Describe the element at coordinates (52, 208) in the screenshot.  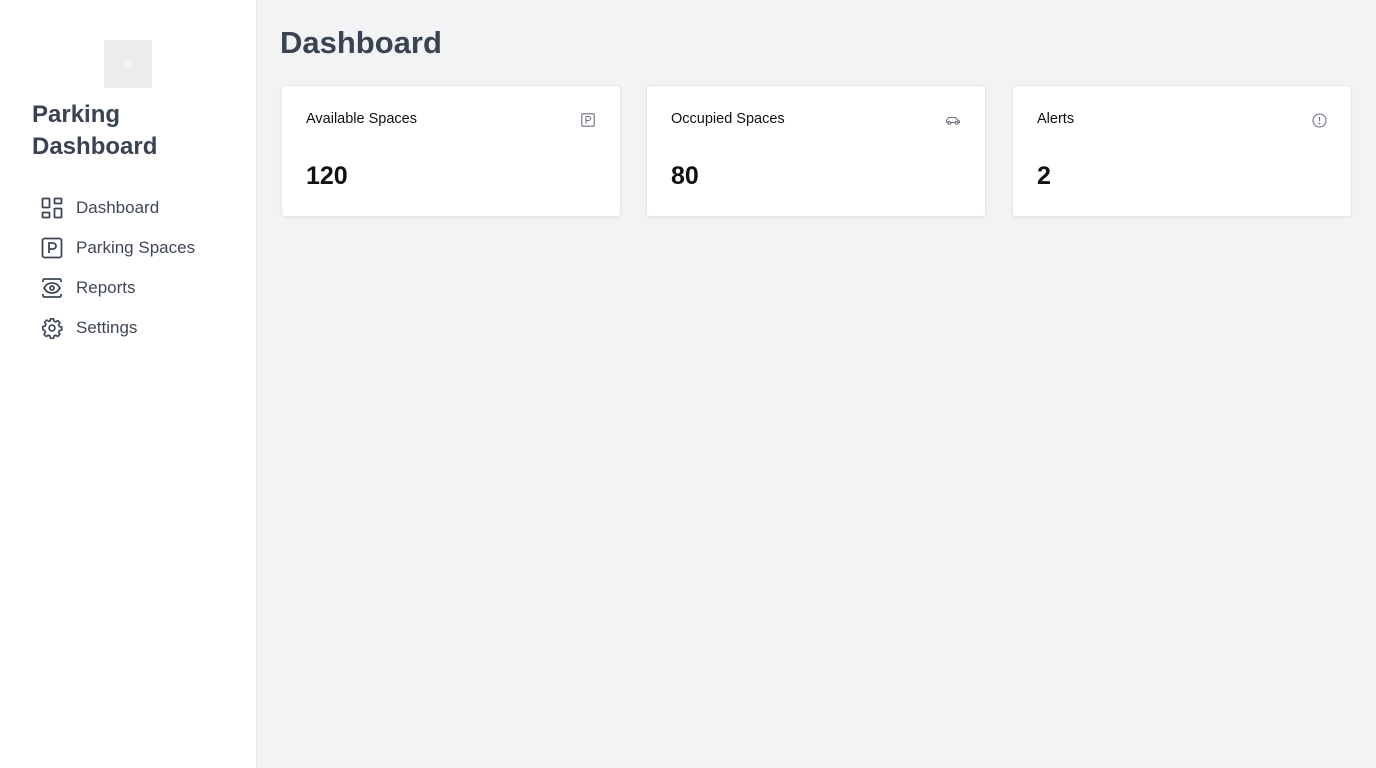
I see `dashboard-grid-icon` at that location.